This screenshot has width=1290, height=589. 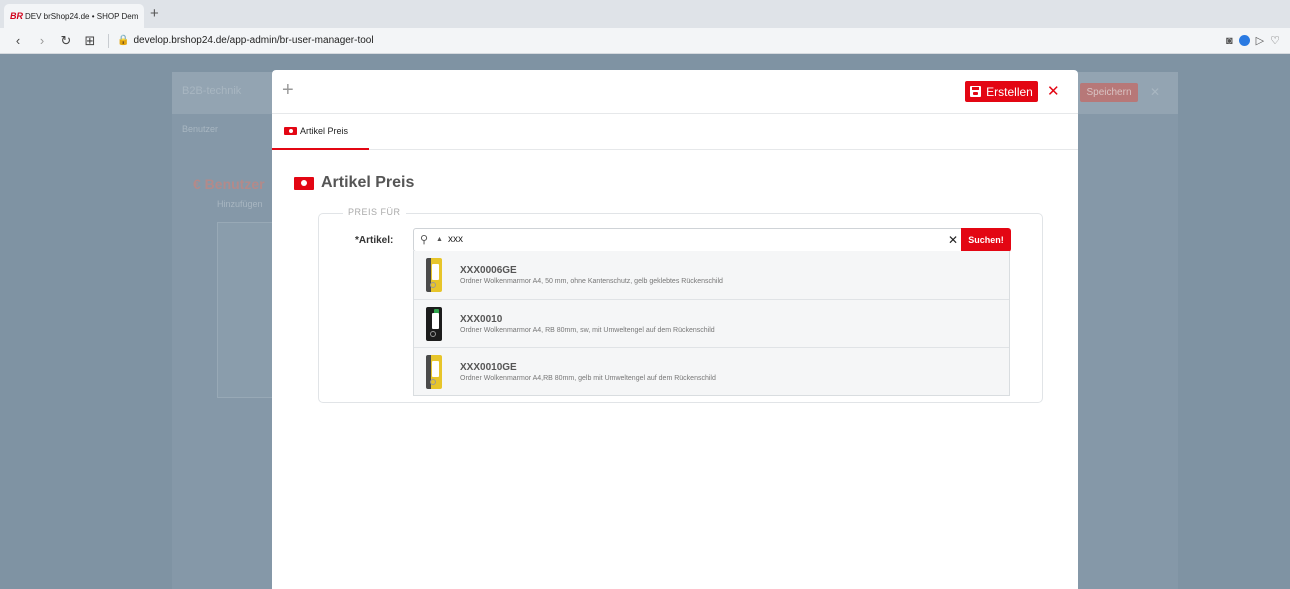 What do you see at coordinates (374, 212) in the screenshot?
I see `fieldset-legend: PREIS FÜR` at bounding box center [374, 212].